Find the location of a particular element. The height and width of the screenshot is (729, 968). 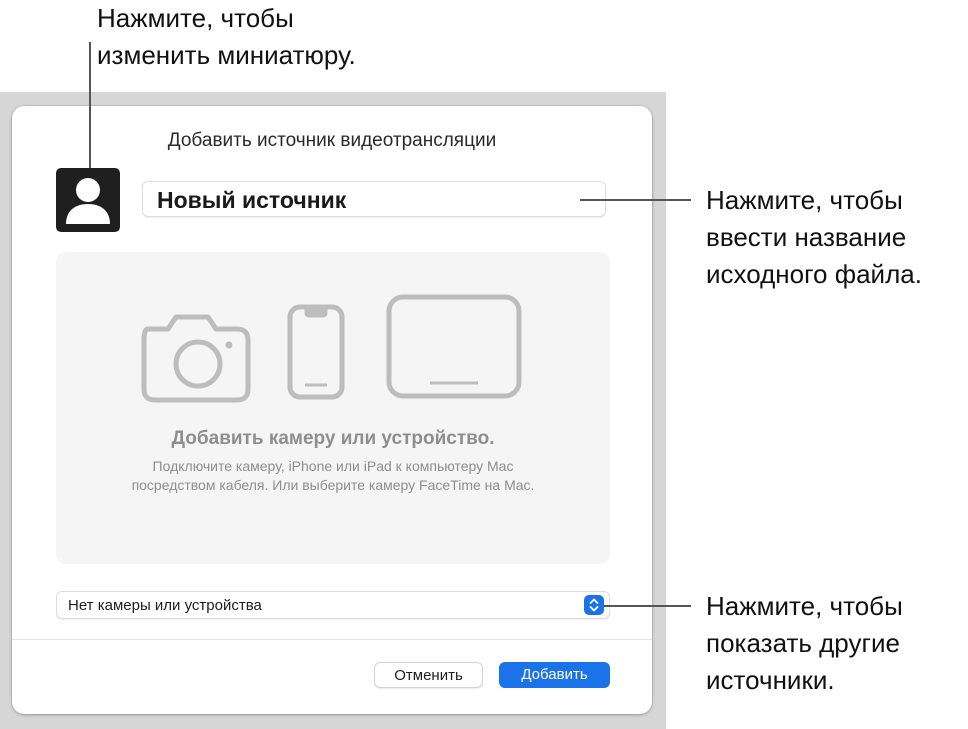

callout-sources-line1: Нажмите, чтобы is located at coordinates (804, 606).